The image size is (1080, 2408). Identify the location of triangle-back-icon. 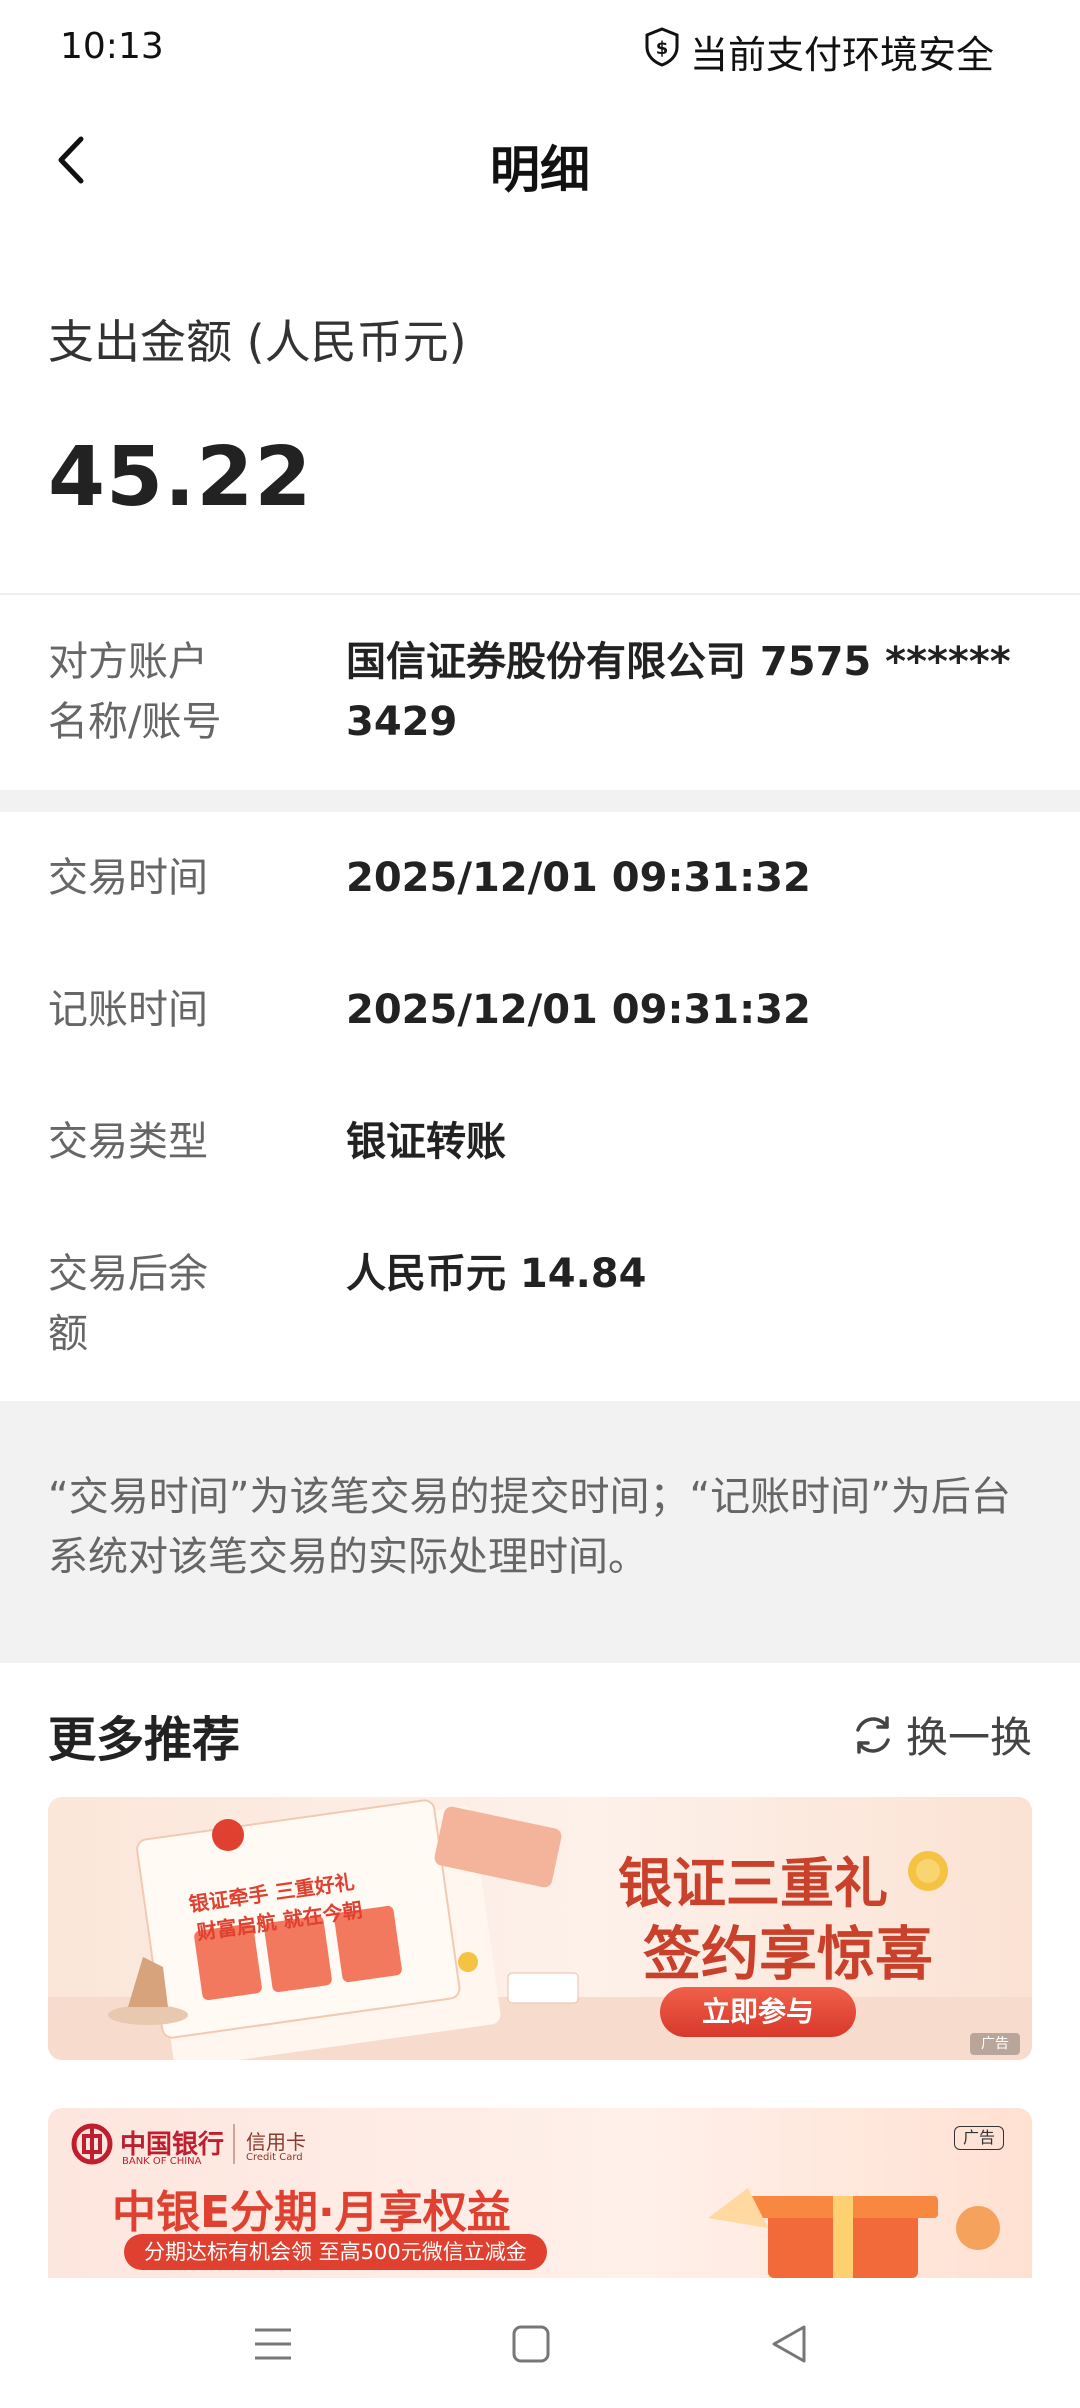
(789, 2344).